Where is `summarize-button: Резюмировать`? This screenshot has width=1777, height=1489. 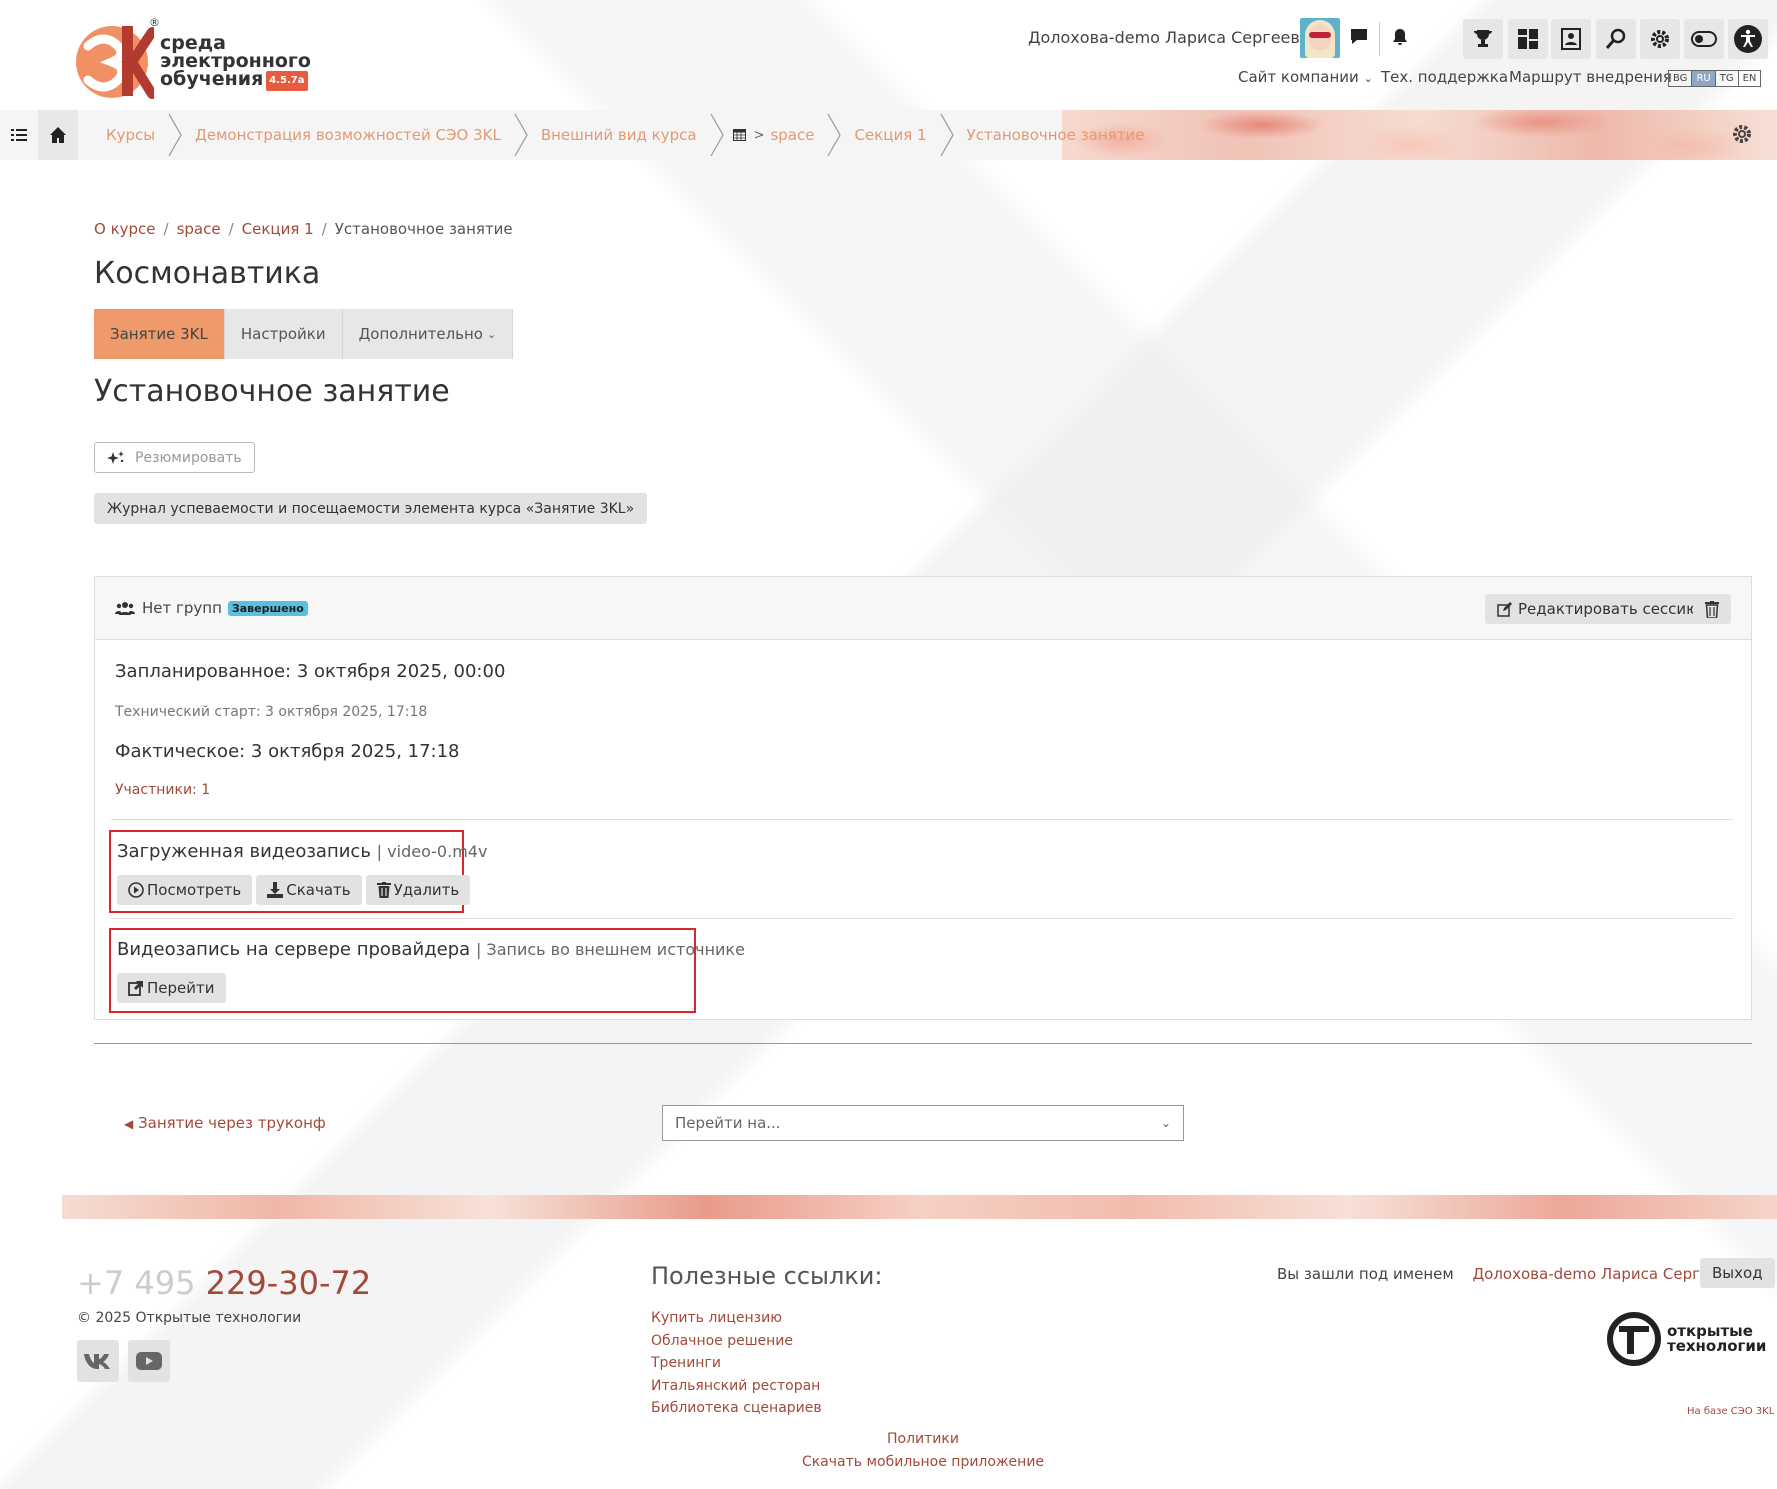 summarize-button: Резюмировать is located at coordinates (174, 457).